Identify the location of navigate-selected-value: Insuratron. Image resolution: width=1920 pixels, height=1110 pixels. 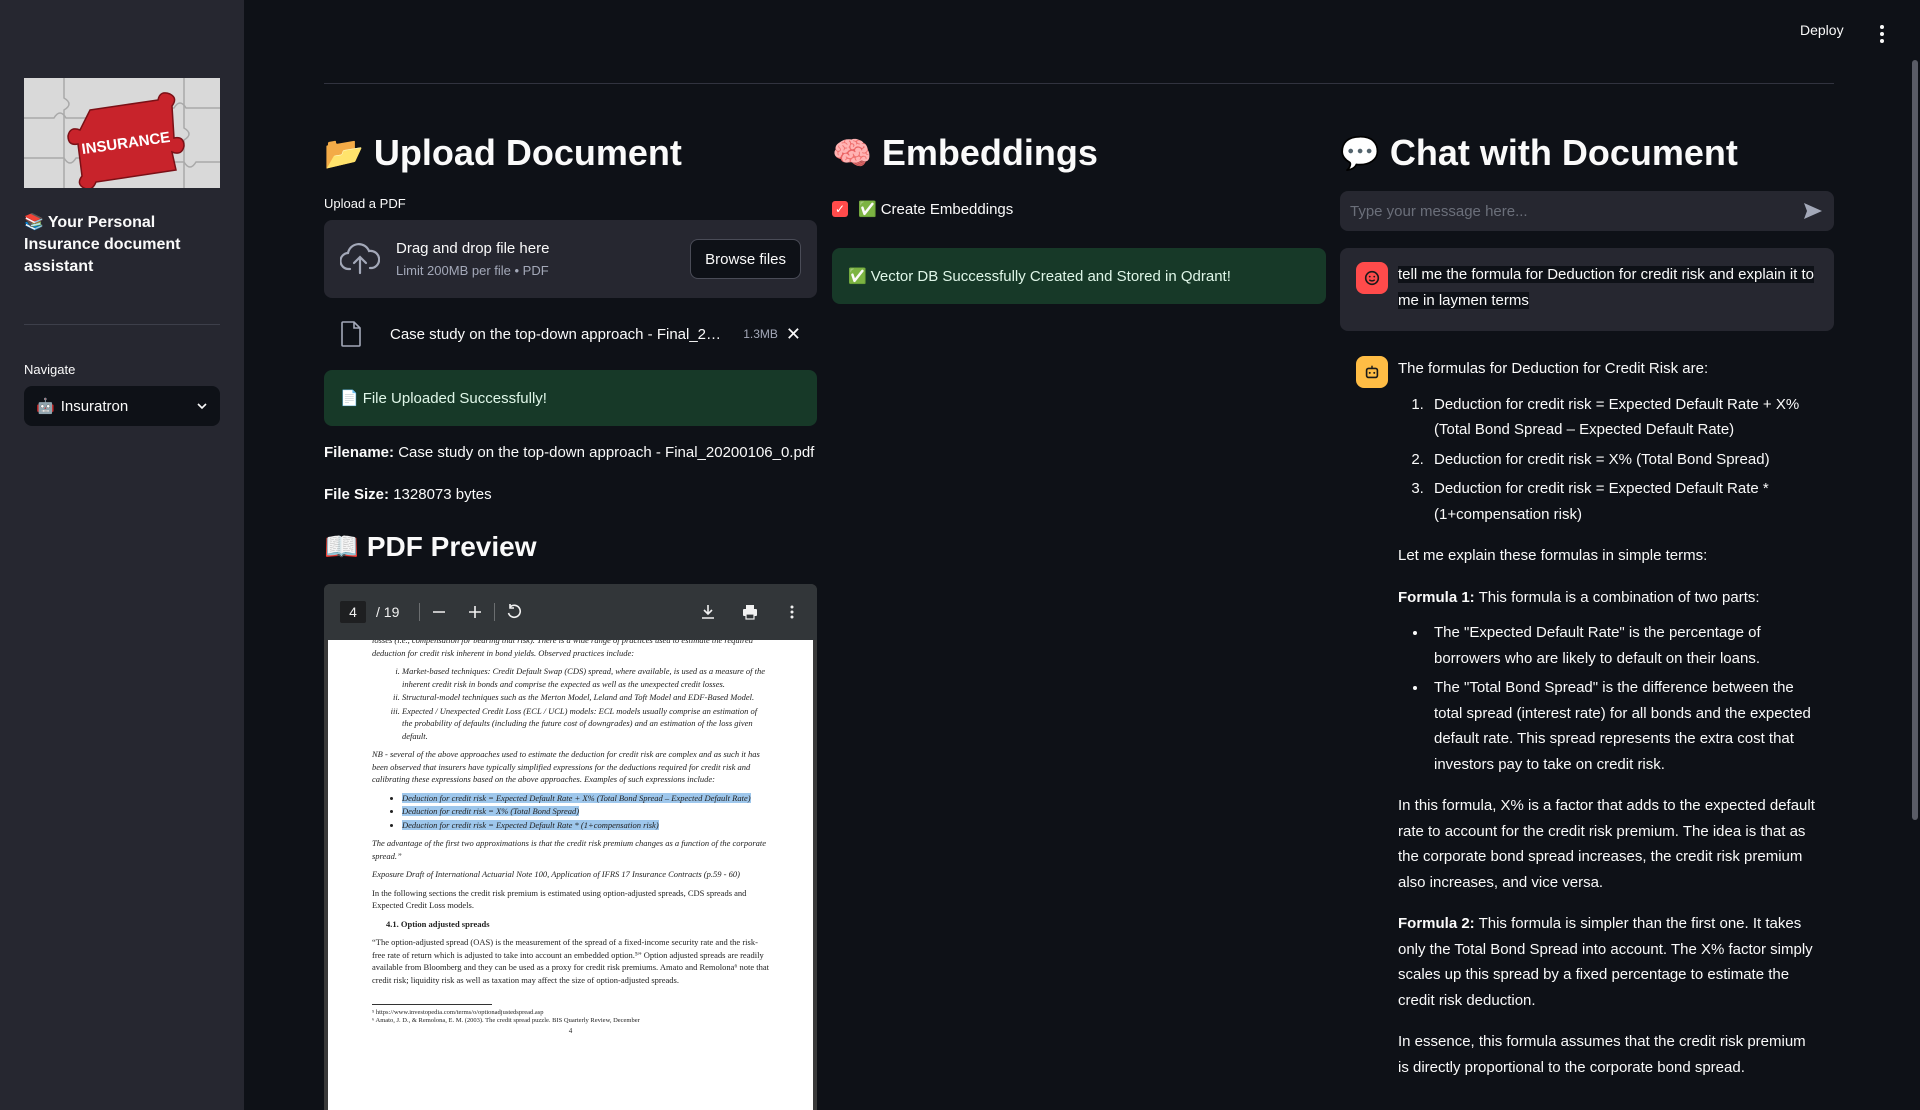
(94, 406).